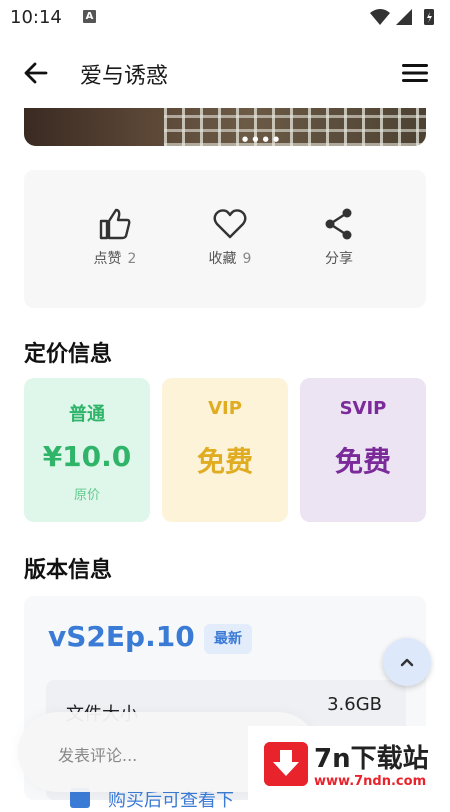 The height and width of the screenshot is (812, 450). What do you see at coordinates (132, 259) in the screenshot?
I see `like-count: 2` at bounding box center [132, 259].